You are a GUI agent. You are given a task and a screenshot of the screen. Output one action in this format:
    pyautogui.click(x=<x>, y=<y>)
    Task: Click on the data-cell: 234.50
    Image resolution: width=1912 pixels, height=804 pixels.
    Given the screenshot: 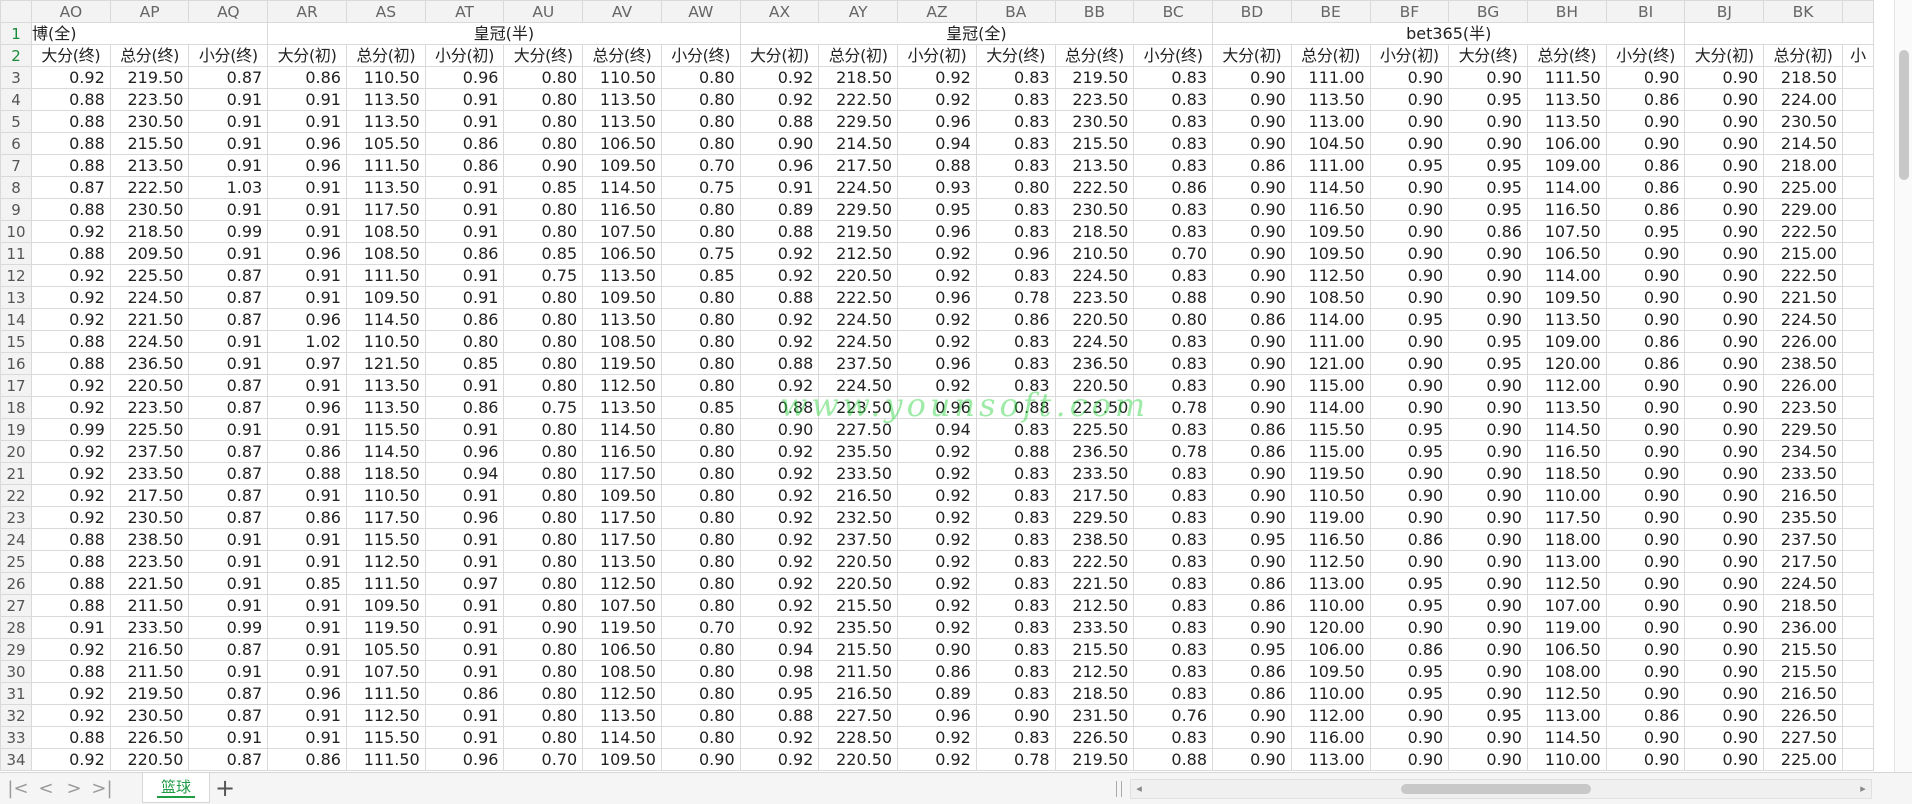 What is the action you would take?
    pyautogui.click(x=1803, y=451)
    